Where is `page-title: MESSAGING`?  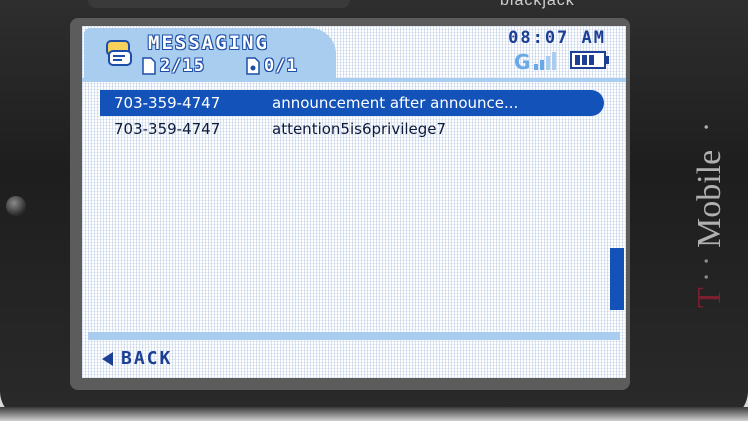
page-title: MESSAGING is located at coordinates (208, 43).